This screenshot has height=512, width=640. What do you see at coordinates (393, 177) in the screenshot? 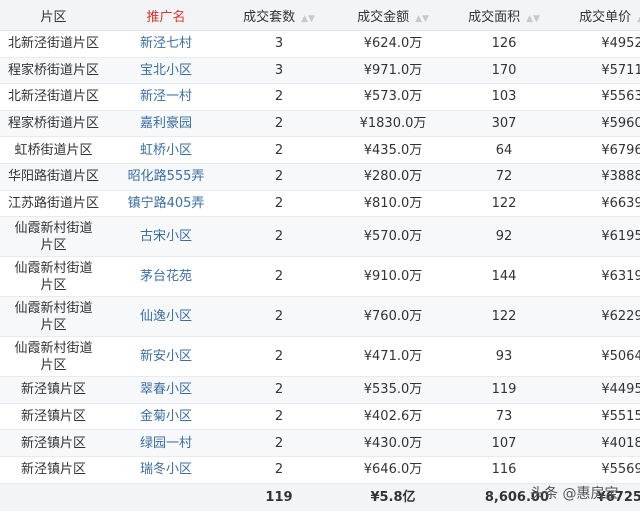
I see `cell-amount: ¥280.0万` at bounding box center [393, 177].